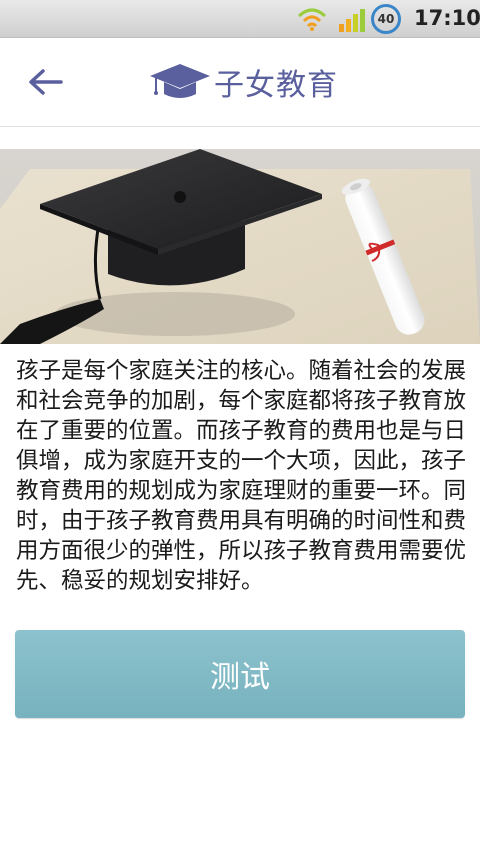  Describe the element at coordinates (447, 18) in the screenshot. I see `status-time: 17:10` at that location.